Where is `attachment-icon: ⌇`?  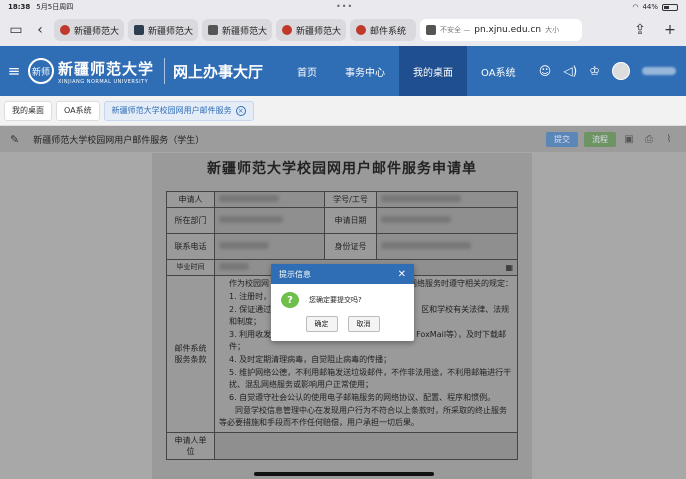 attachment-icon: ⌇ is located at coordinates (669, 139).